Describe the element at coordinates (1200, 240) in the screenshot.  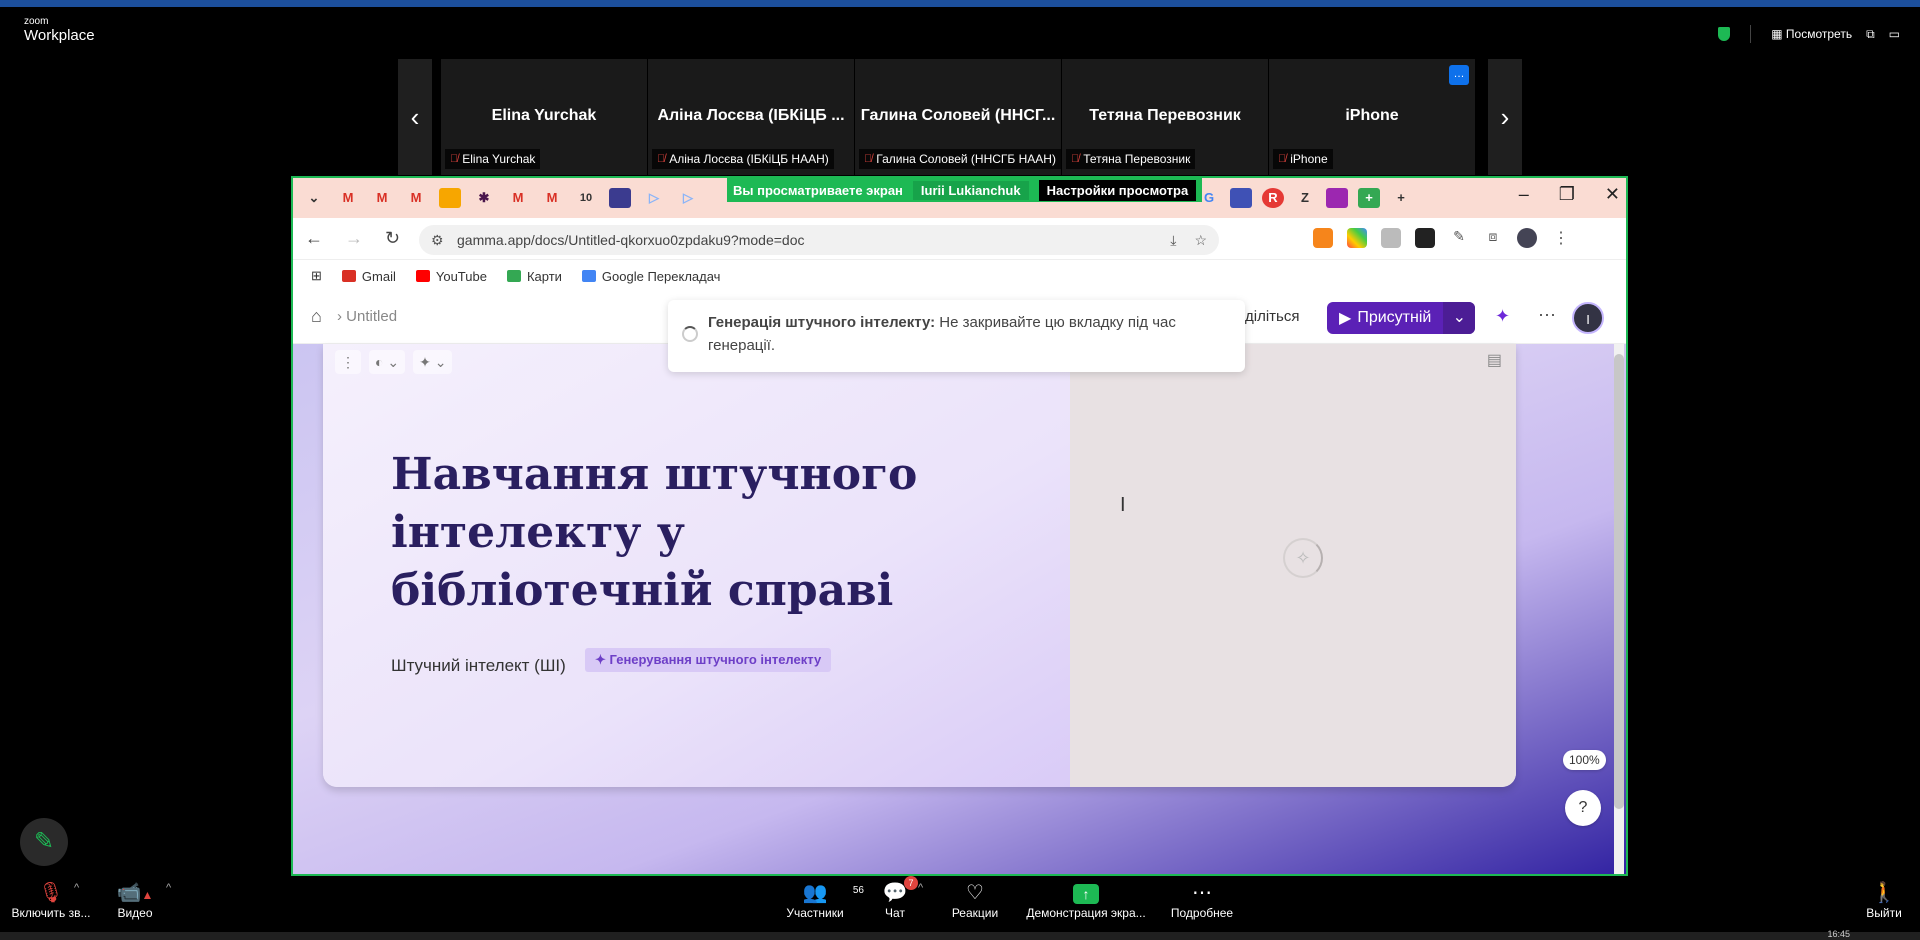
I see `bookmark-star-icon: ☆` at that location.